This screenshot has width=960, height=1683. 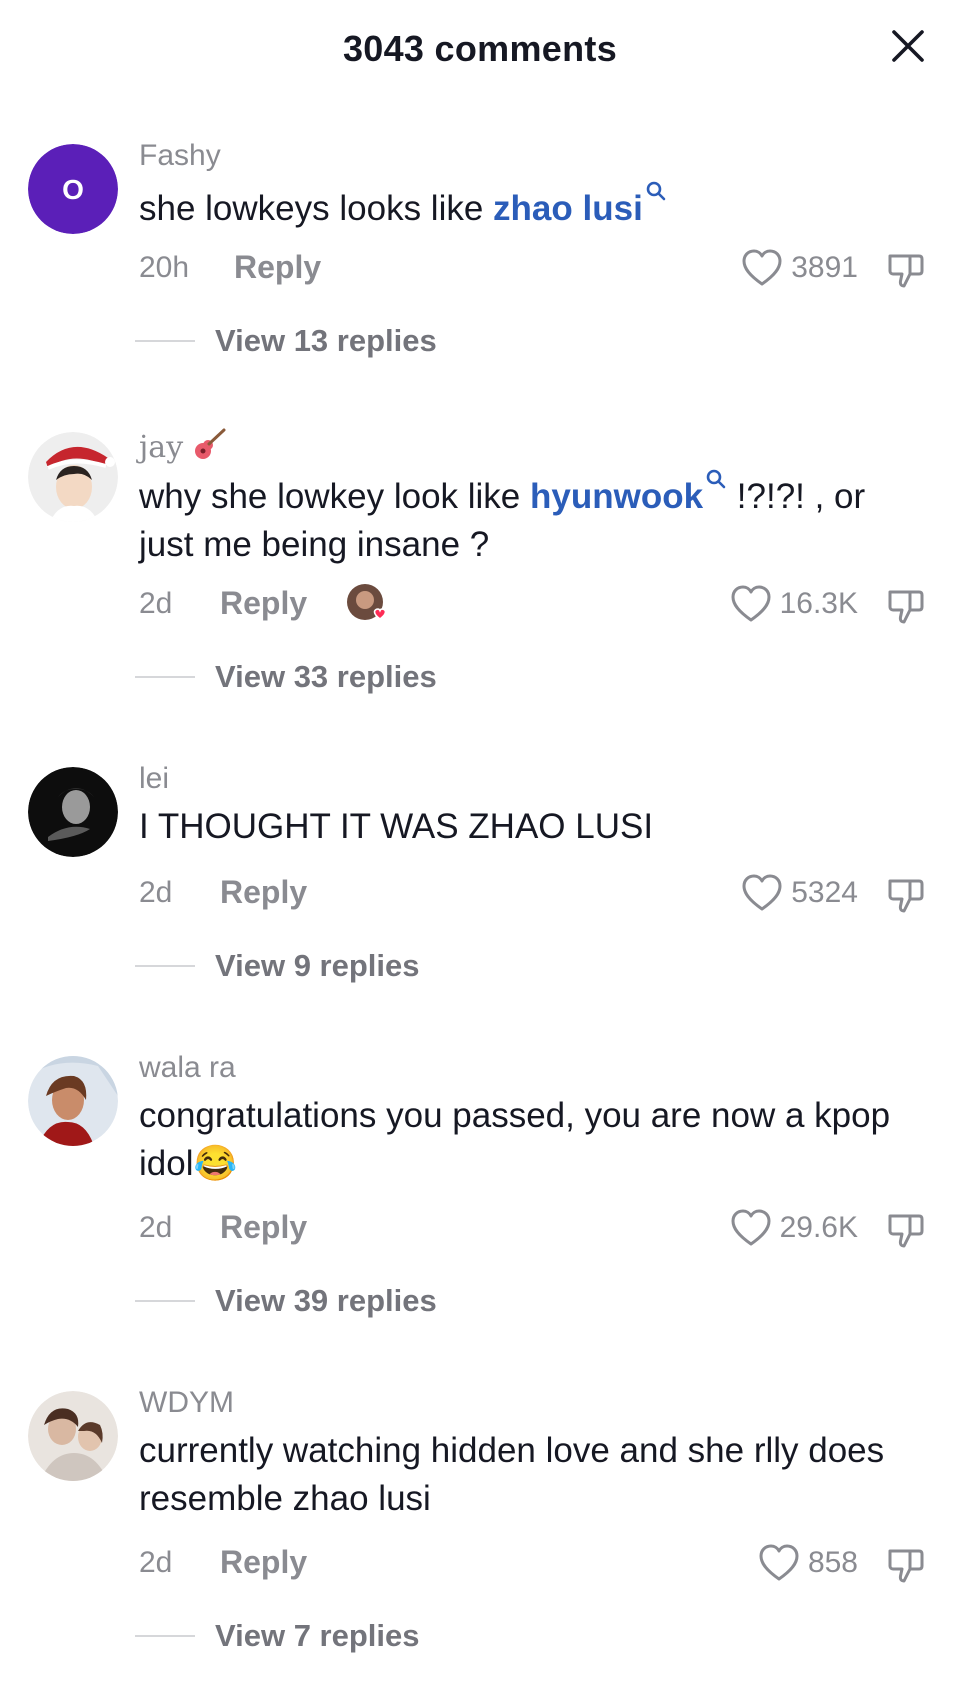 What do you see at coordinates (824, 267) in the screenshot?
I see `like-count: 3891` at bounding box center [824, 267].